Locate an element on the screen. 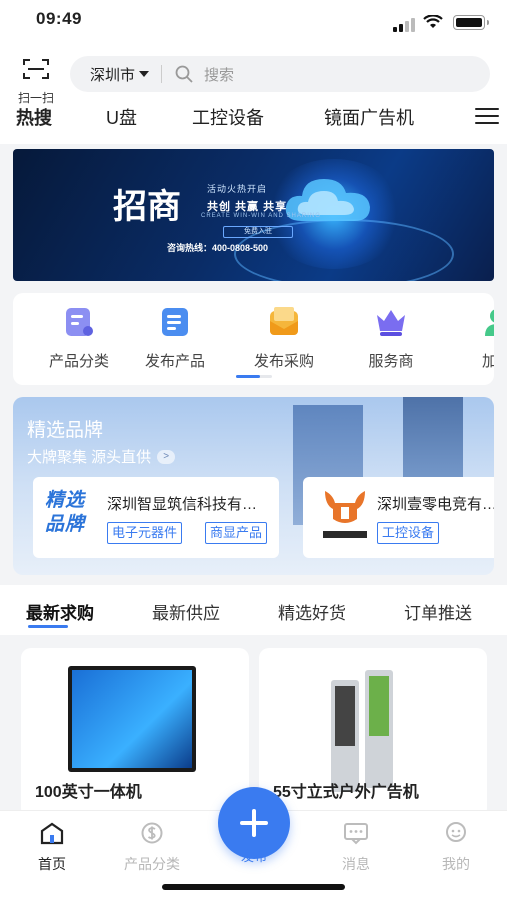  quick-nav: 产品分类 发布产品 发布采购 服务商 加 is located at coordinates (253, 339).